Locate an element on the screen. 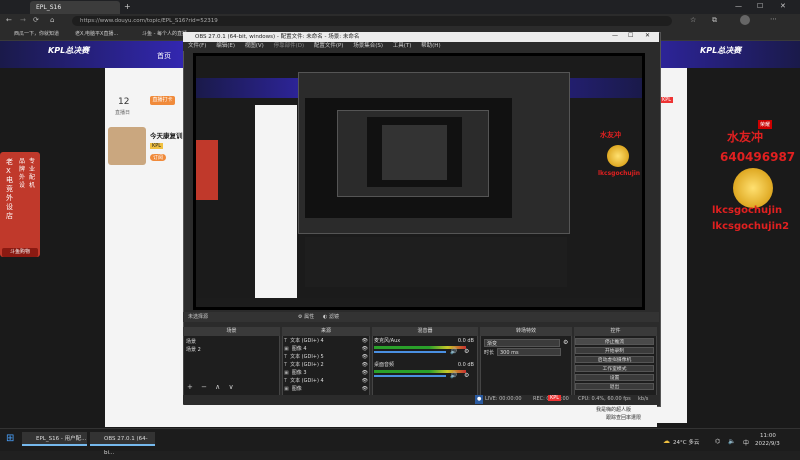 The width and height of the screenshot is (800, 460). menu-docks: 停靠部件(D) is located at coordinates (289, 46).